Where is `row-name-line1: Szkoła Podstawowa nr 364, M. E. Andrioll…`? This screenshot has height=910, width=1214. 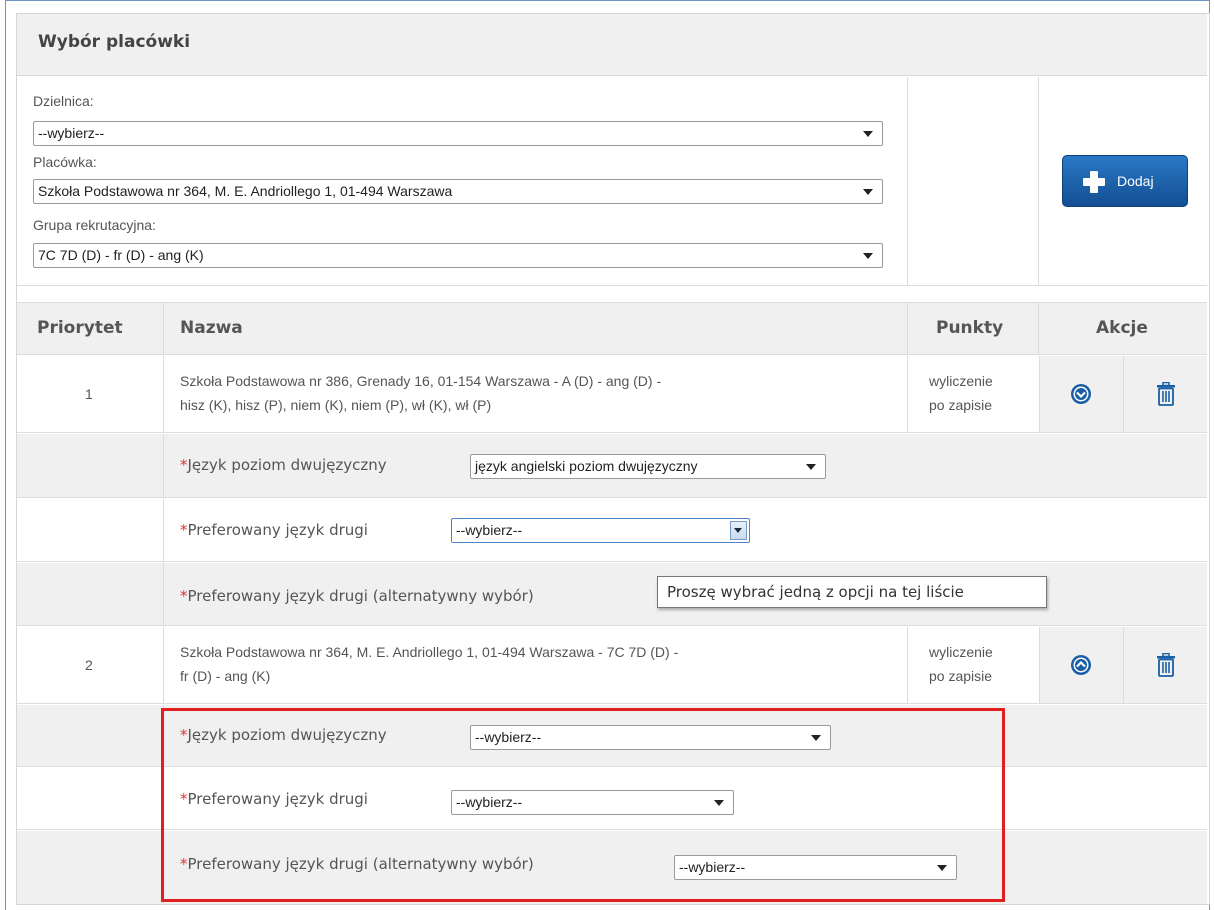 row-name-line1: Szkoła Podstawowa nr 364, M. E. Andrioll… is located at coordinates (429, 652).